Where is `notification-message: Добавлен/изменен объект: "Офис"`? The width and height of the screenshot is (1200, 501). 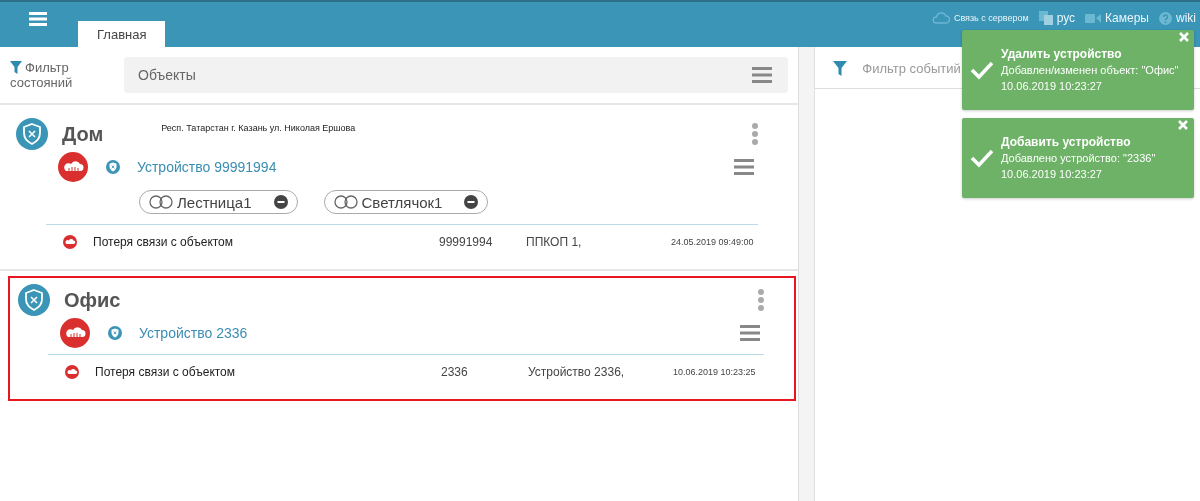 notification-message: Добавлен/изменен объект: "Офис" is located at coordinates (1090, 70).